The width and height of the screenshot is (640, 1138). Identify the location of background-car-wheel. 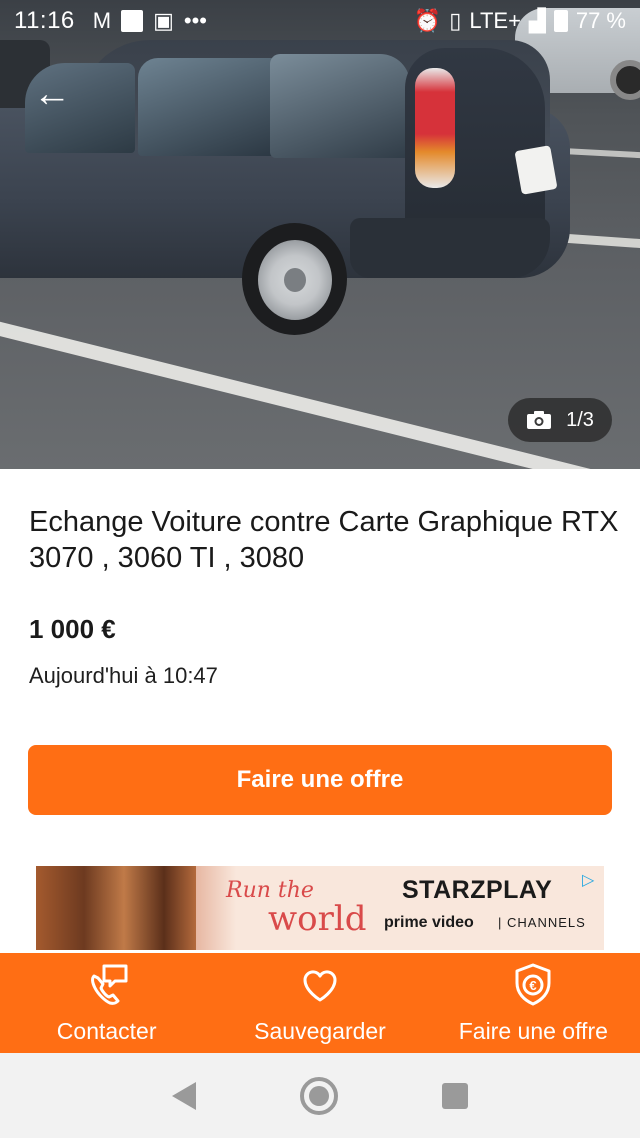
(625, 80).